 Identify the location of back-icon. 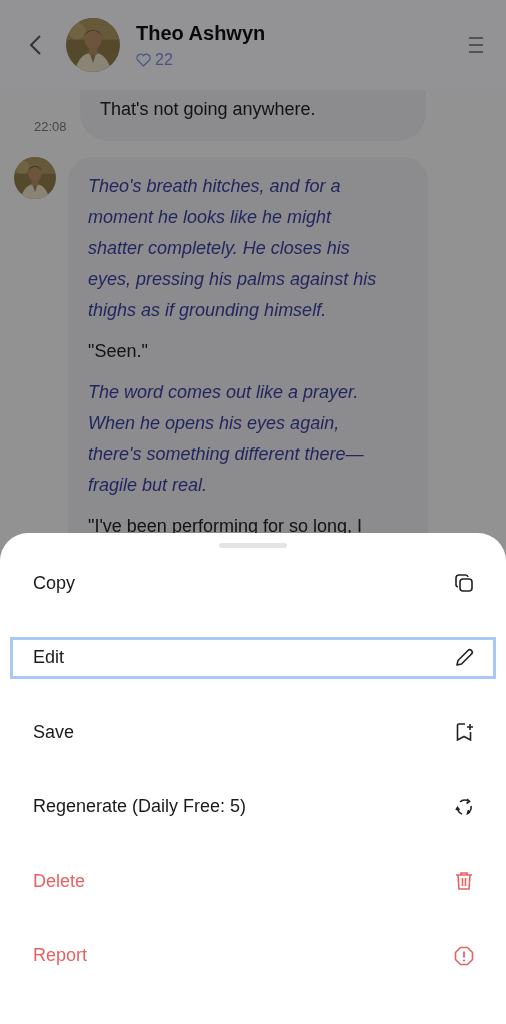
(35, 45).